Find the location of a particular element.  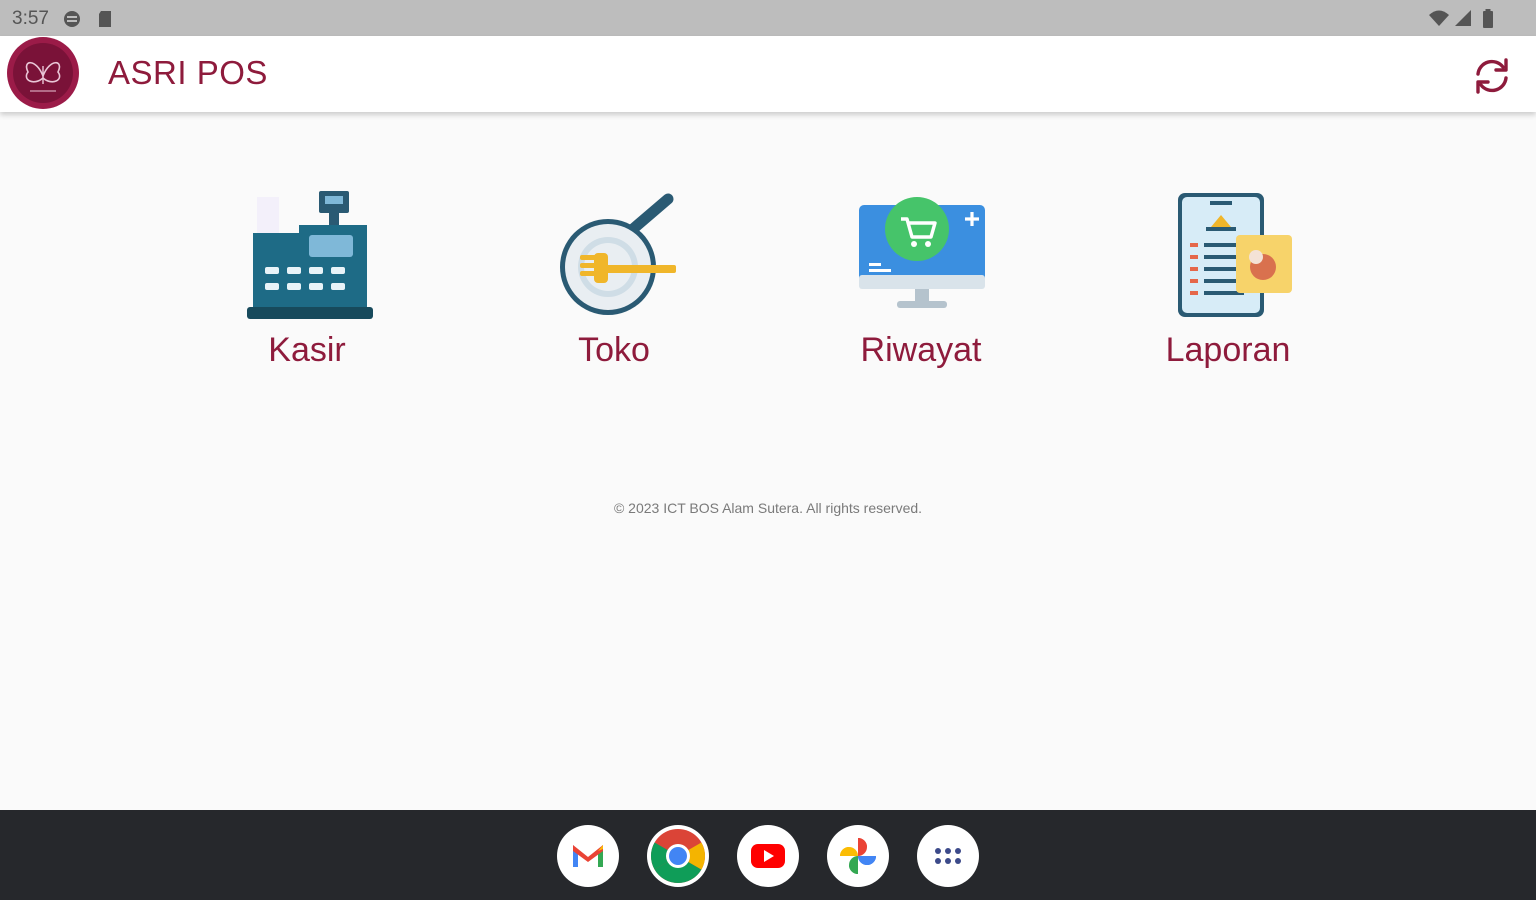

battery-icon is located at coordinates (1488, 18).